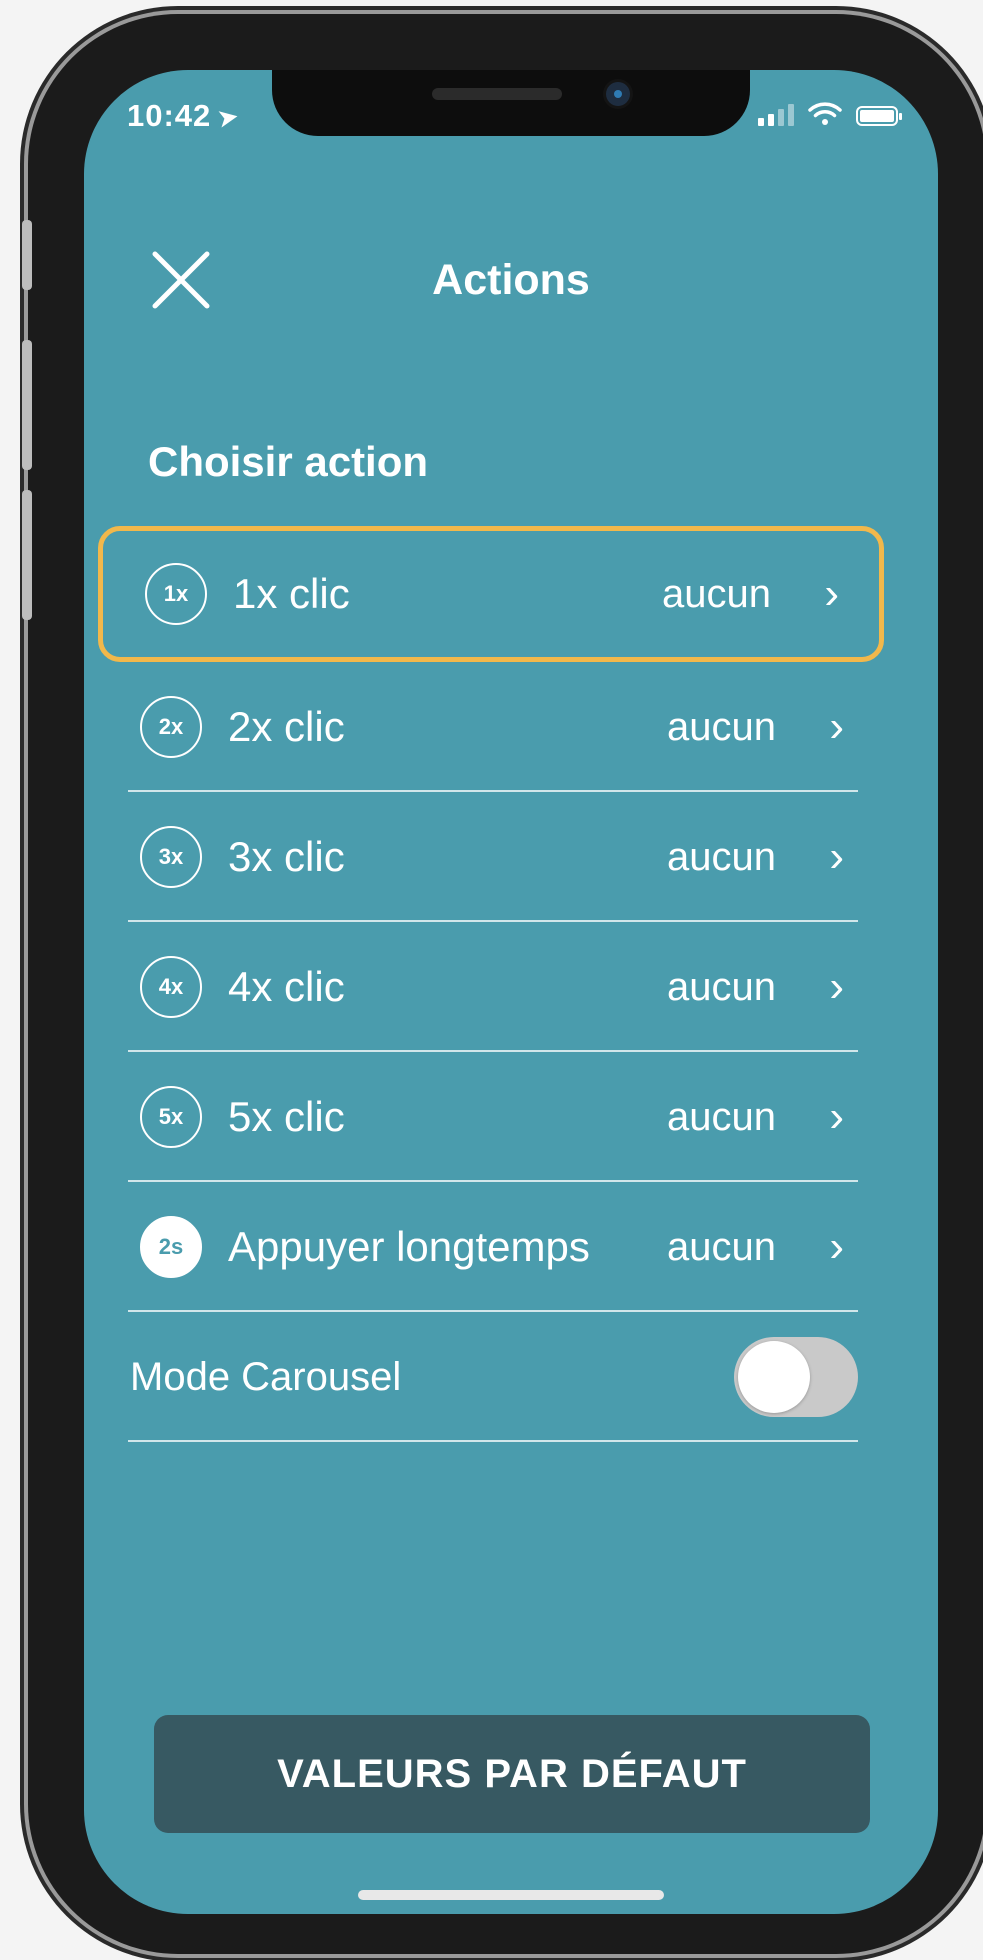  I want to click on divider, so click(493, 1441).